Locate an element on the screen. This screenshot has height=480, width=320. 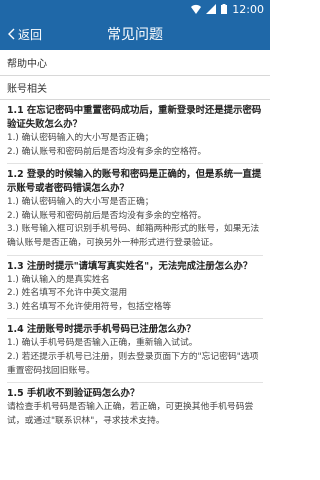
wifi-icon is located at coordinates (196, 9).